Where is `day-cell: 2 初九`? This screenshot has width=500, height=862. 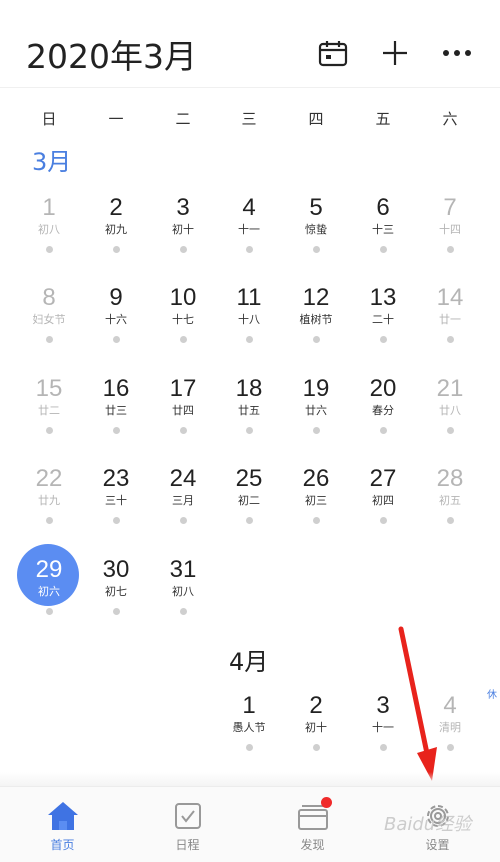 day-cell: 2 初九 is located at coordinates (116, 238).